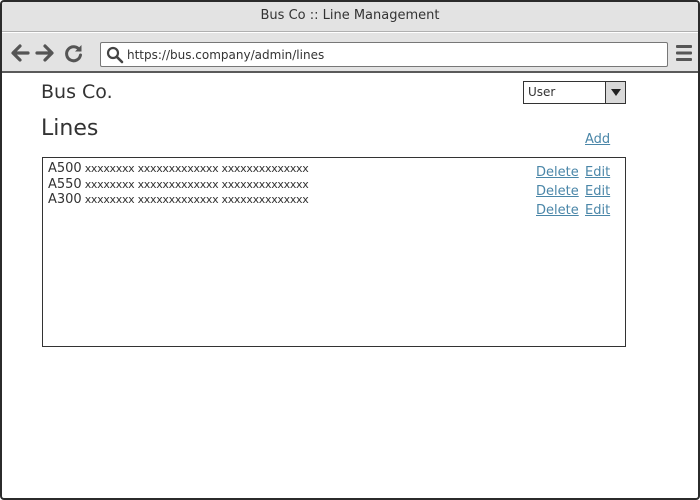 The width and height of the screenshot is (700, 500). What do you see at coordinates (77, 92) in the screenshot?
I see `brand-logo-text: Bus Co.` at bounding box center [77, 92].